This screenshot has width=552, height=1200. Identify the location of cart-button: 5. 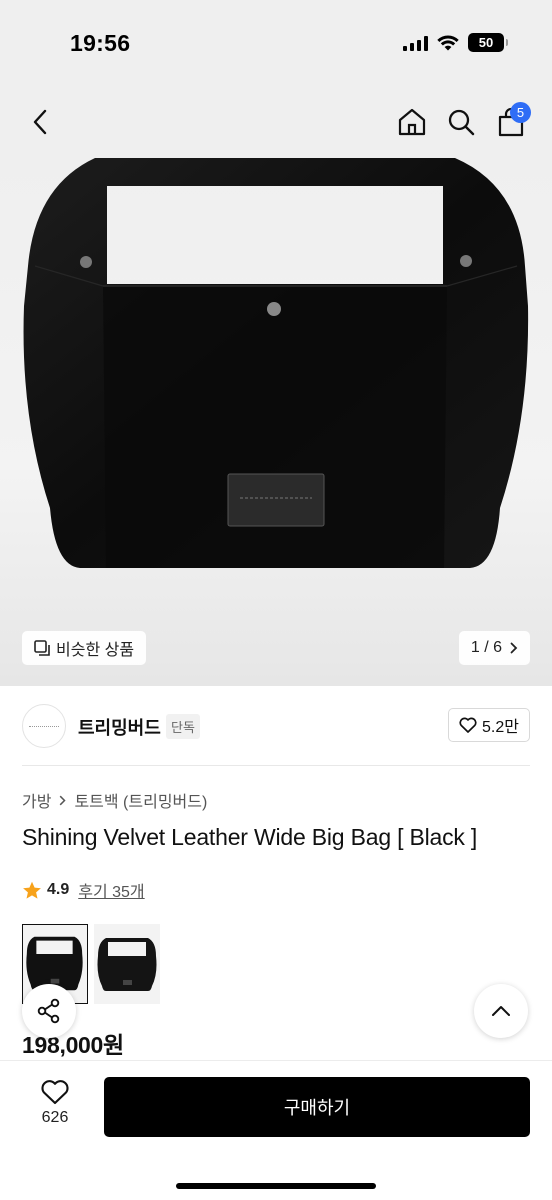
(512, 122).